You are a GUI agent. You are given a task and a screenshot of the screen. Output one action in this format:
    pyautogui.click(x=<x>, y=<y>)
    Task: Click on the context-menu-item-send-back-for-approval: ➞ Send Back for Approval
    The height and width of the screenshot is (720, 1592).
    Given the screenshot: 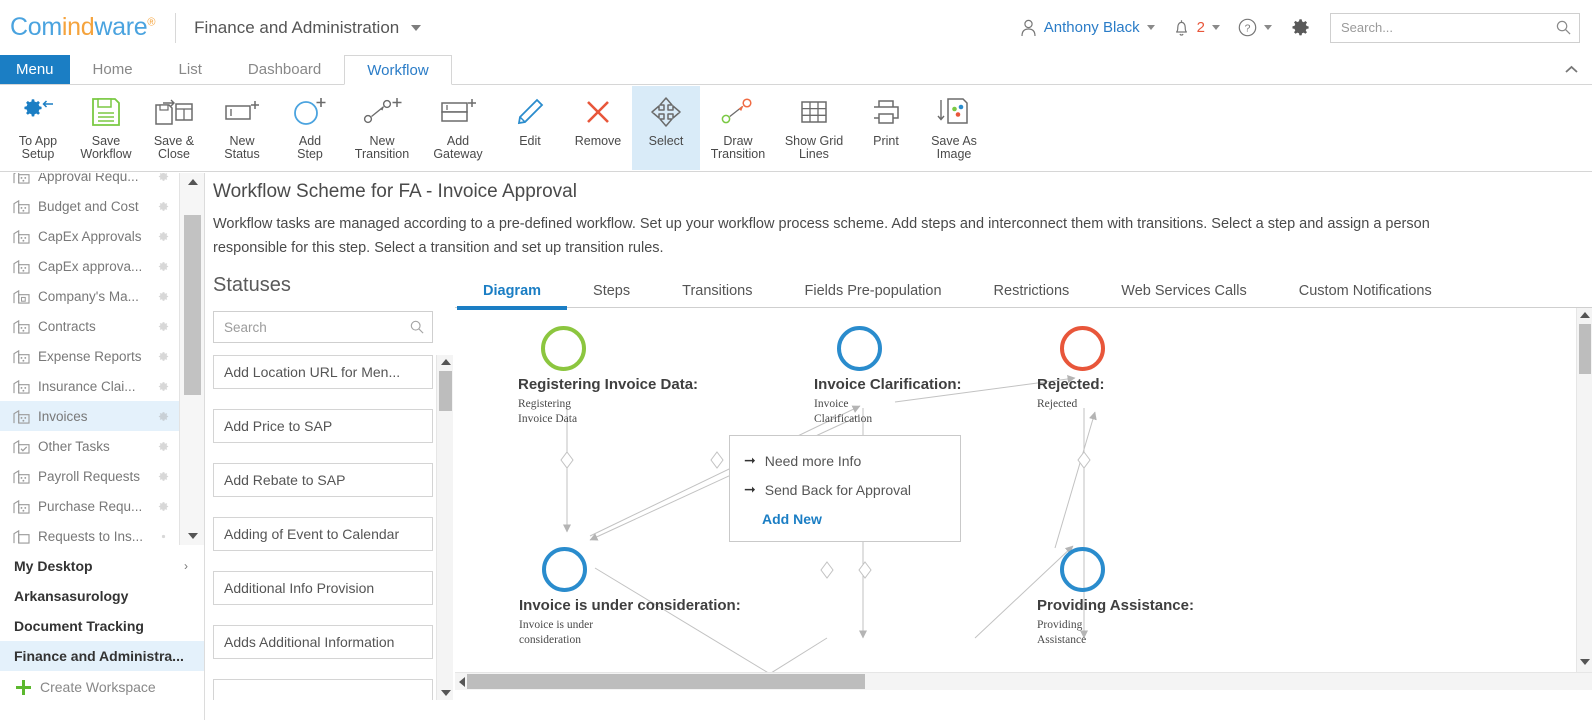 What is the action you would take?
    pyautogui.click(x=845, y=489)
    